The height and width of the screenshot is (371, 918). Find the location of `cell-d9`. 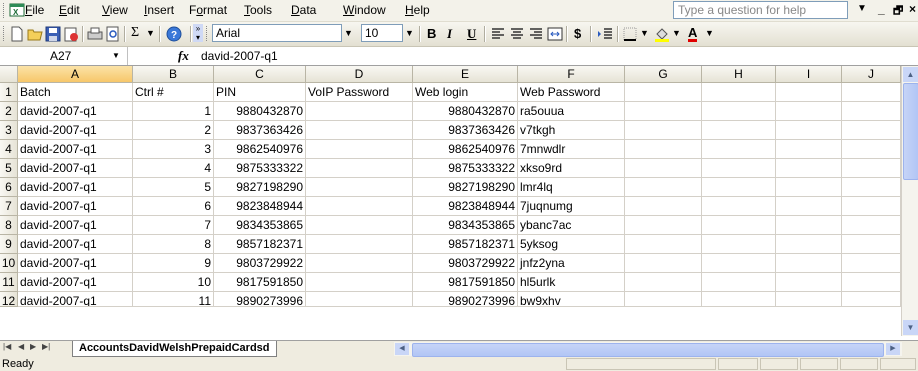

cell-d9 is located at coordinates (359, 244).